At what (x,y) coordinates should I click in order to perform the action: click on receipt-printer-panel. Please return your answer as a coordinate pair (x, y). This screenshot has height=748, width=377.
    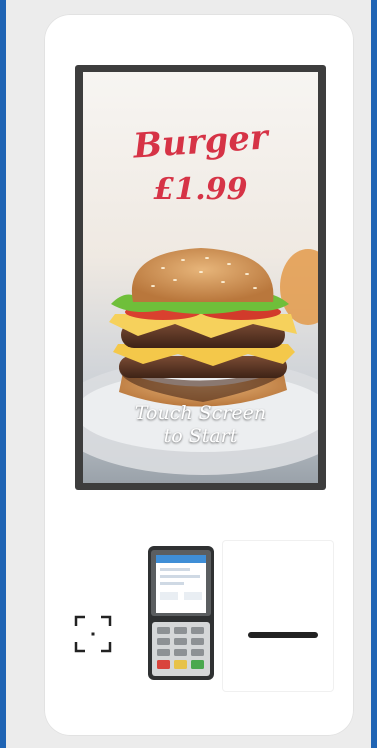
    Looking at the image, I should click on (278, 616).